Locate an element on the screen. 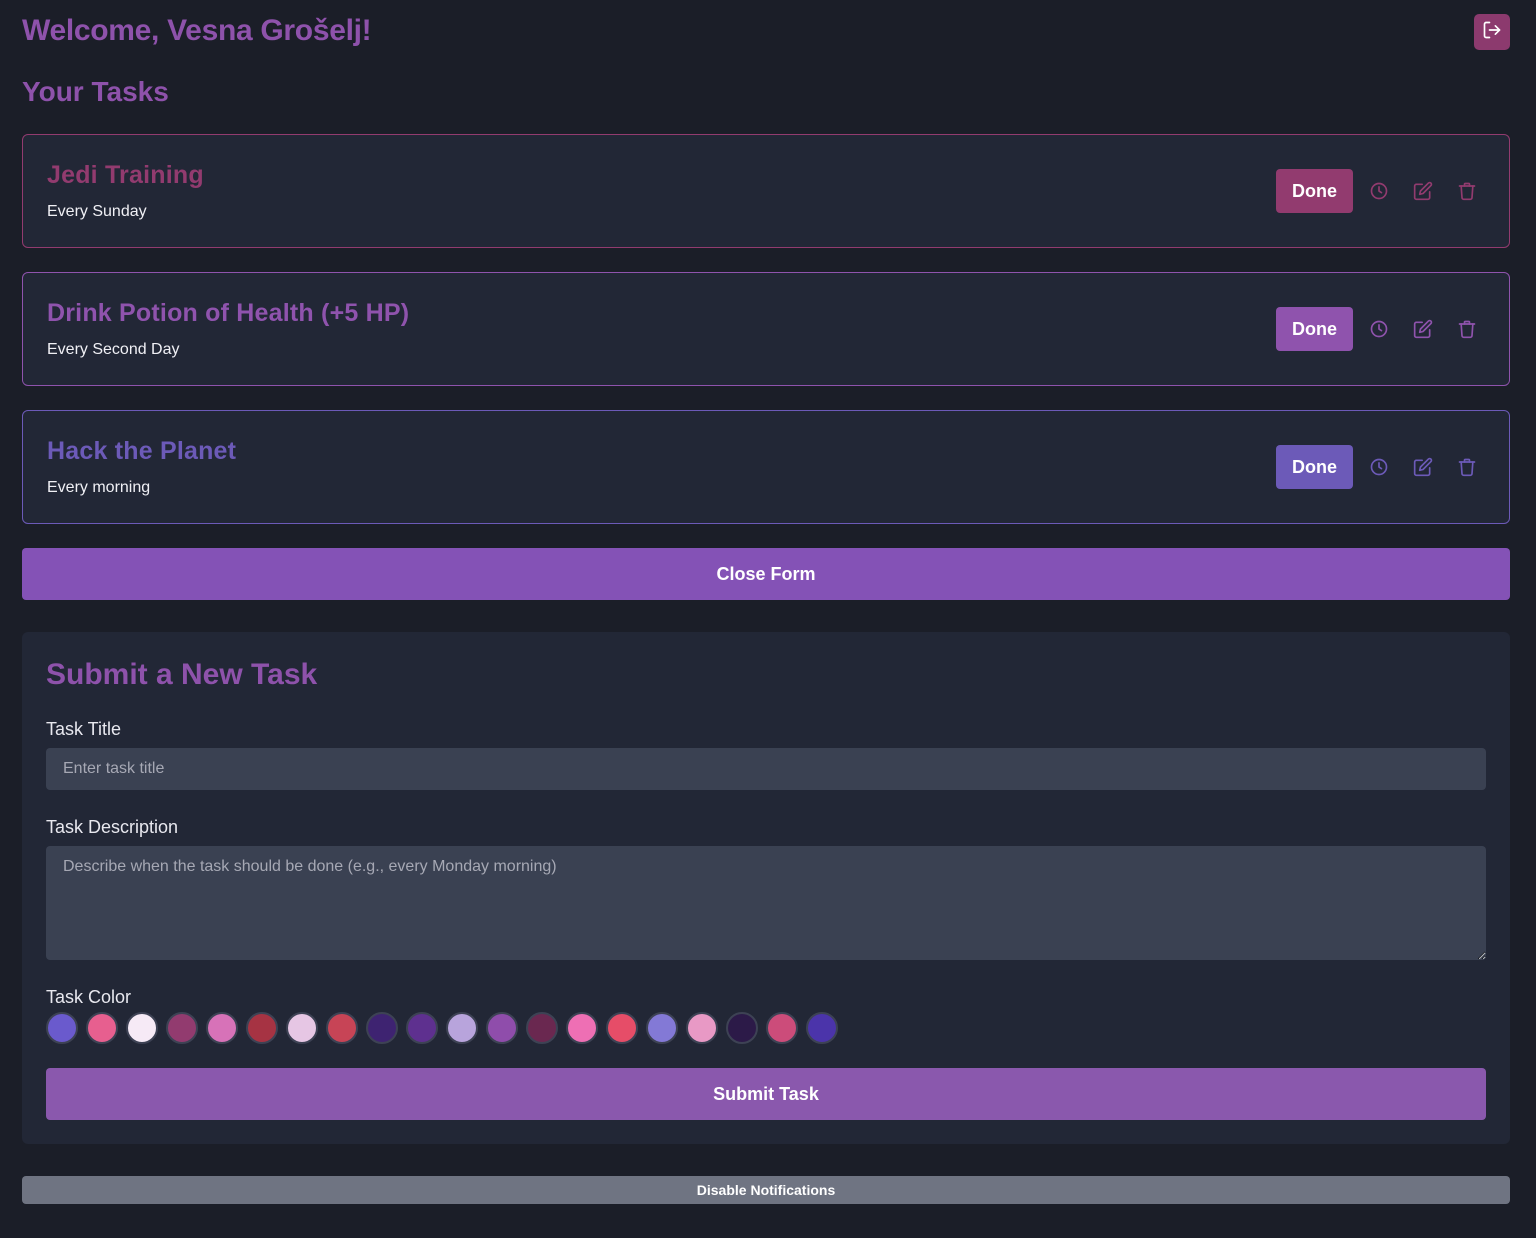 The image size is (1536, 1238). logout-button is located at coordinates (1492, 32).